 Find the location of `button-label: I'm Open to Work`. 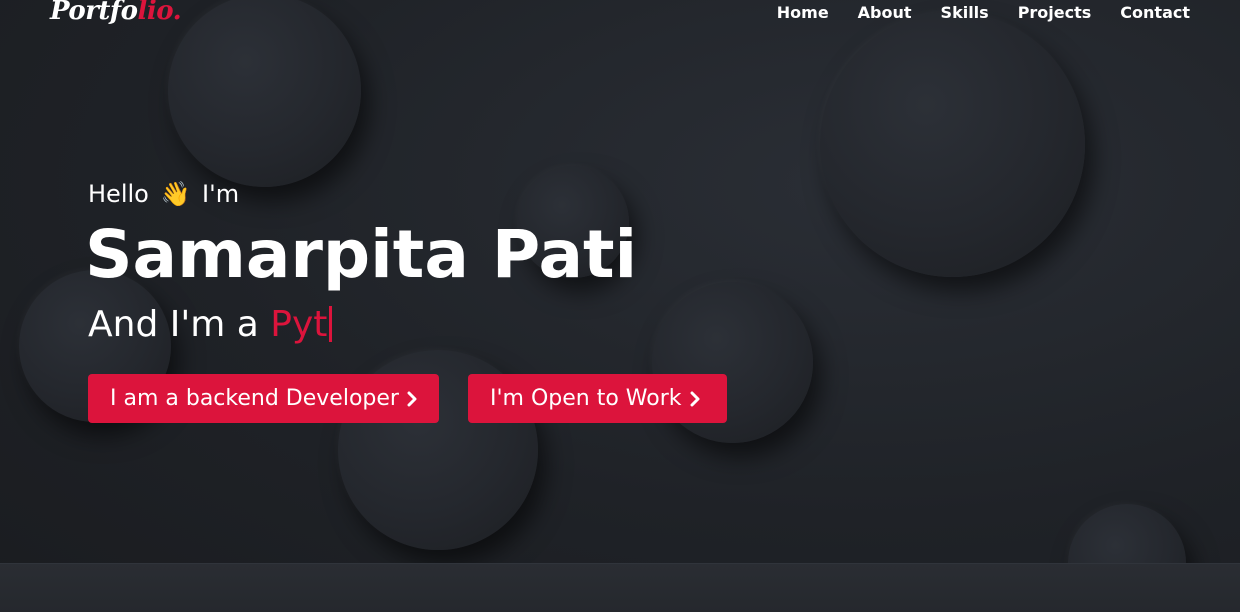

button-label: I'm Open to Work is located at coordinates (586, 398).